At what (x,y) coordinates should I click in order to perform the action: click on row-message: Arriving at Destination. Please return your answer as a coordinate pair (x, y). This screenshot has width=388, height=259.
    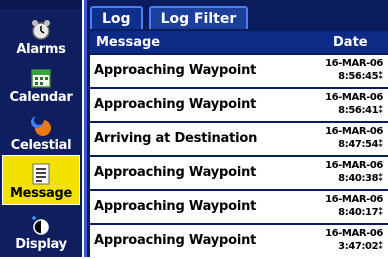
    Looking at the image, I should click on (176, 138).